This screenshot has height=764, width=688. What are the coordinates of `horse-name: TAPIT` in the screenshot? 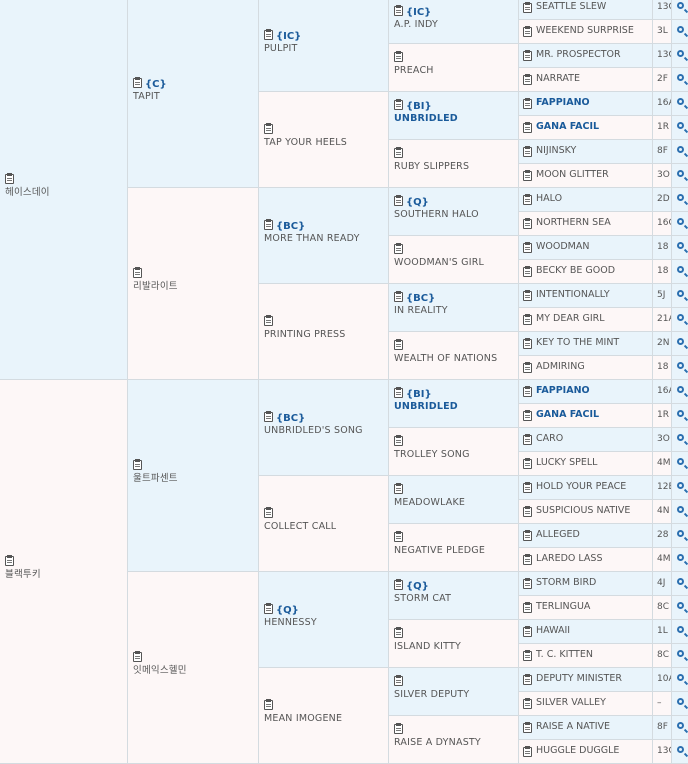 It's located at (146, 96).